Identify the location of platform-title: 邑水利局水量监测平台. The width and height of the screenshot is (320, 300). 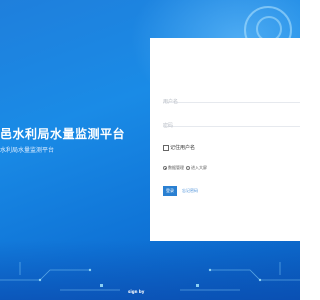
(63, 134).